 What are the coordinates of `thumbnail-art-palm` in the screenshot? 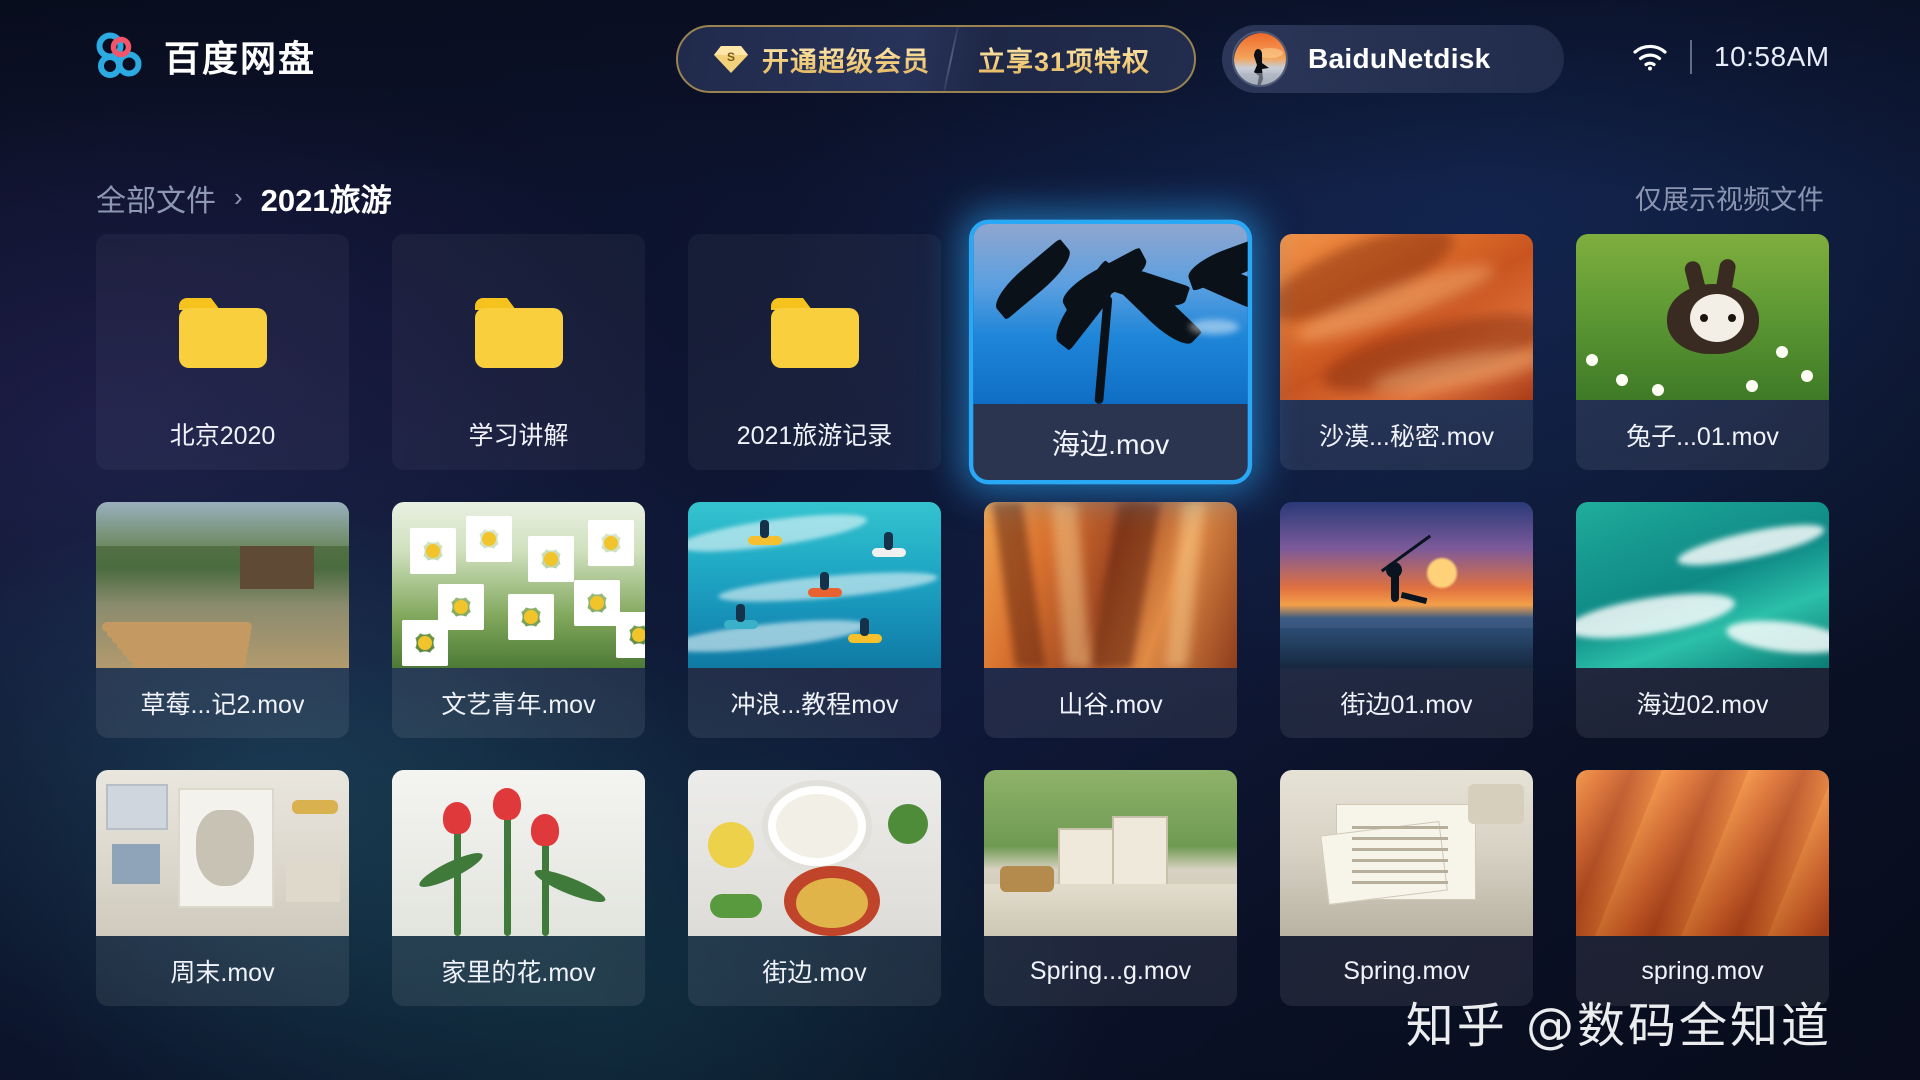 It's located at (1110, 314).